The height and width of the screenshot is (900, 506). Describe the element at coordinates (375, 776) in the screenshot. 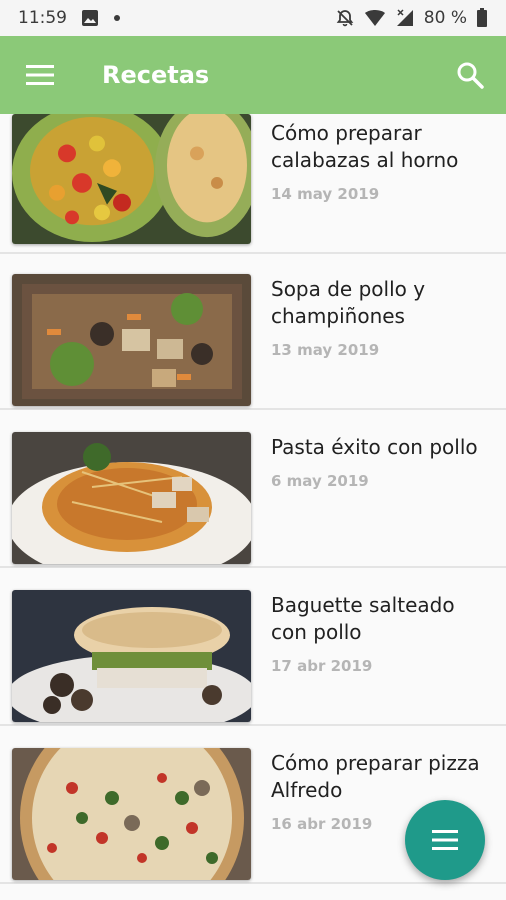

I see `recipe-title: Cómo preparar pizza Alfredo` at that location.